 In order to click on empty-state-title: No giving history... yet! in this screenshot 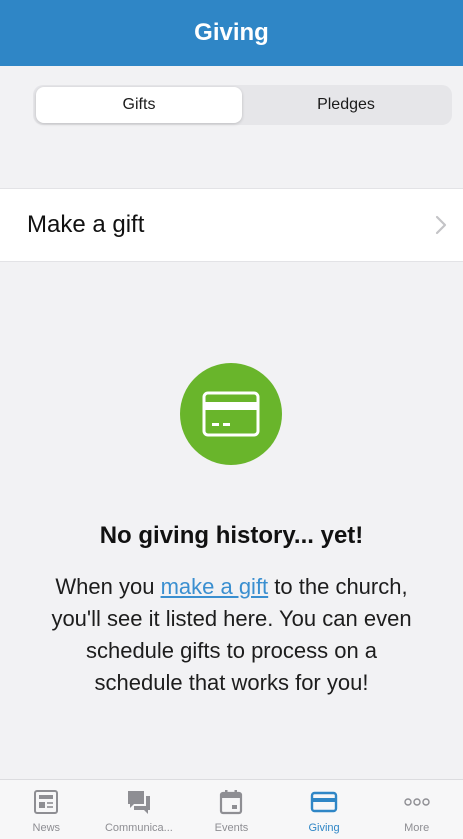, I will do `click(231, 535)`.